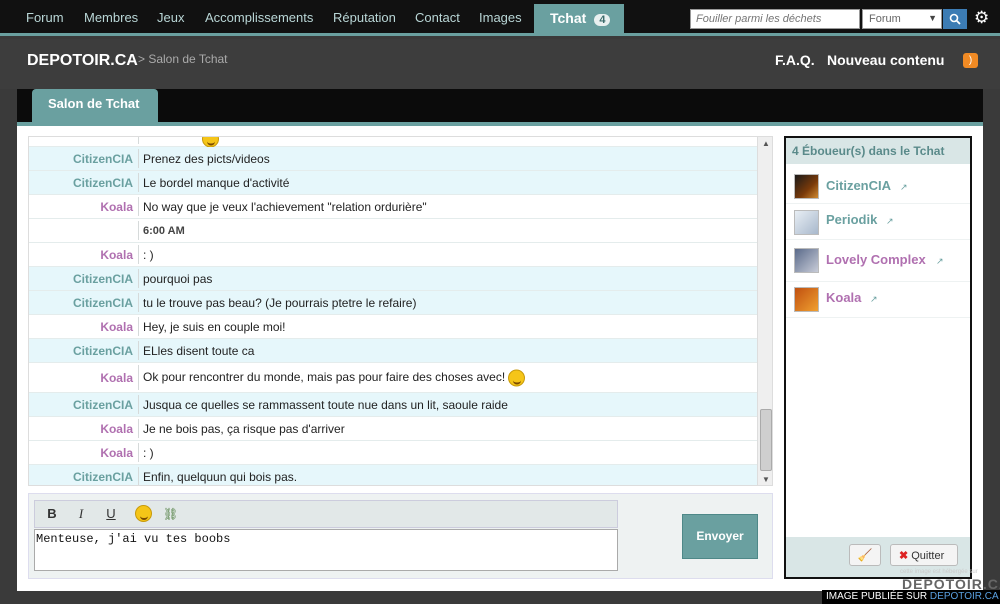  I want to click on message-row: CitizenCIA Enfin, quelquun qui bois pas., so click(393, 475).